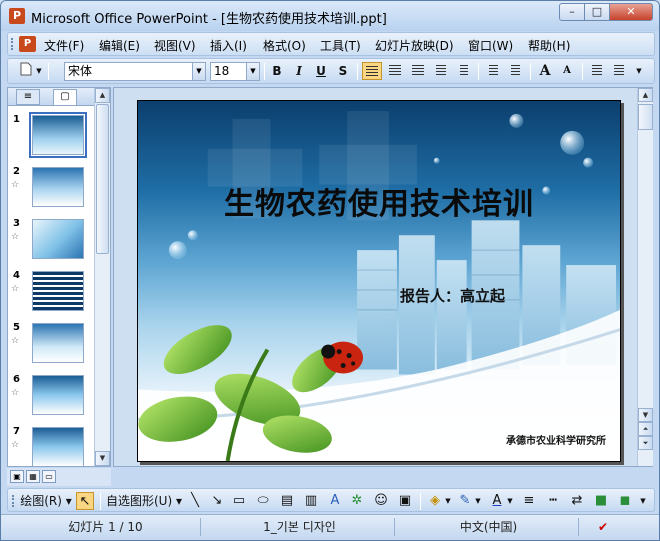 This screenshot has width=660, height=541. What do you see at coordinates (343, 71) in the screenshot?
I see `shadow-button: S` at bounding box center [343, 71].